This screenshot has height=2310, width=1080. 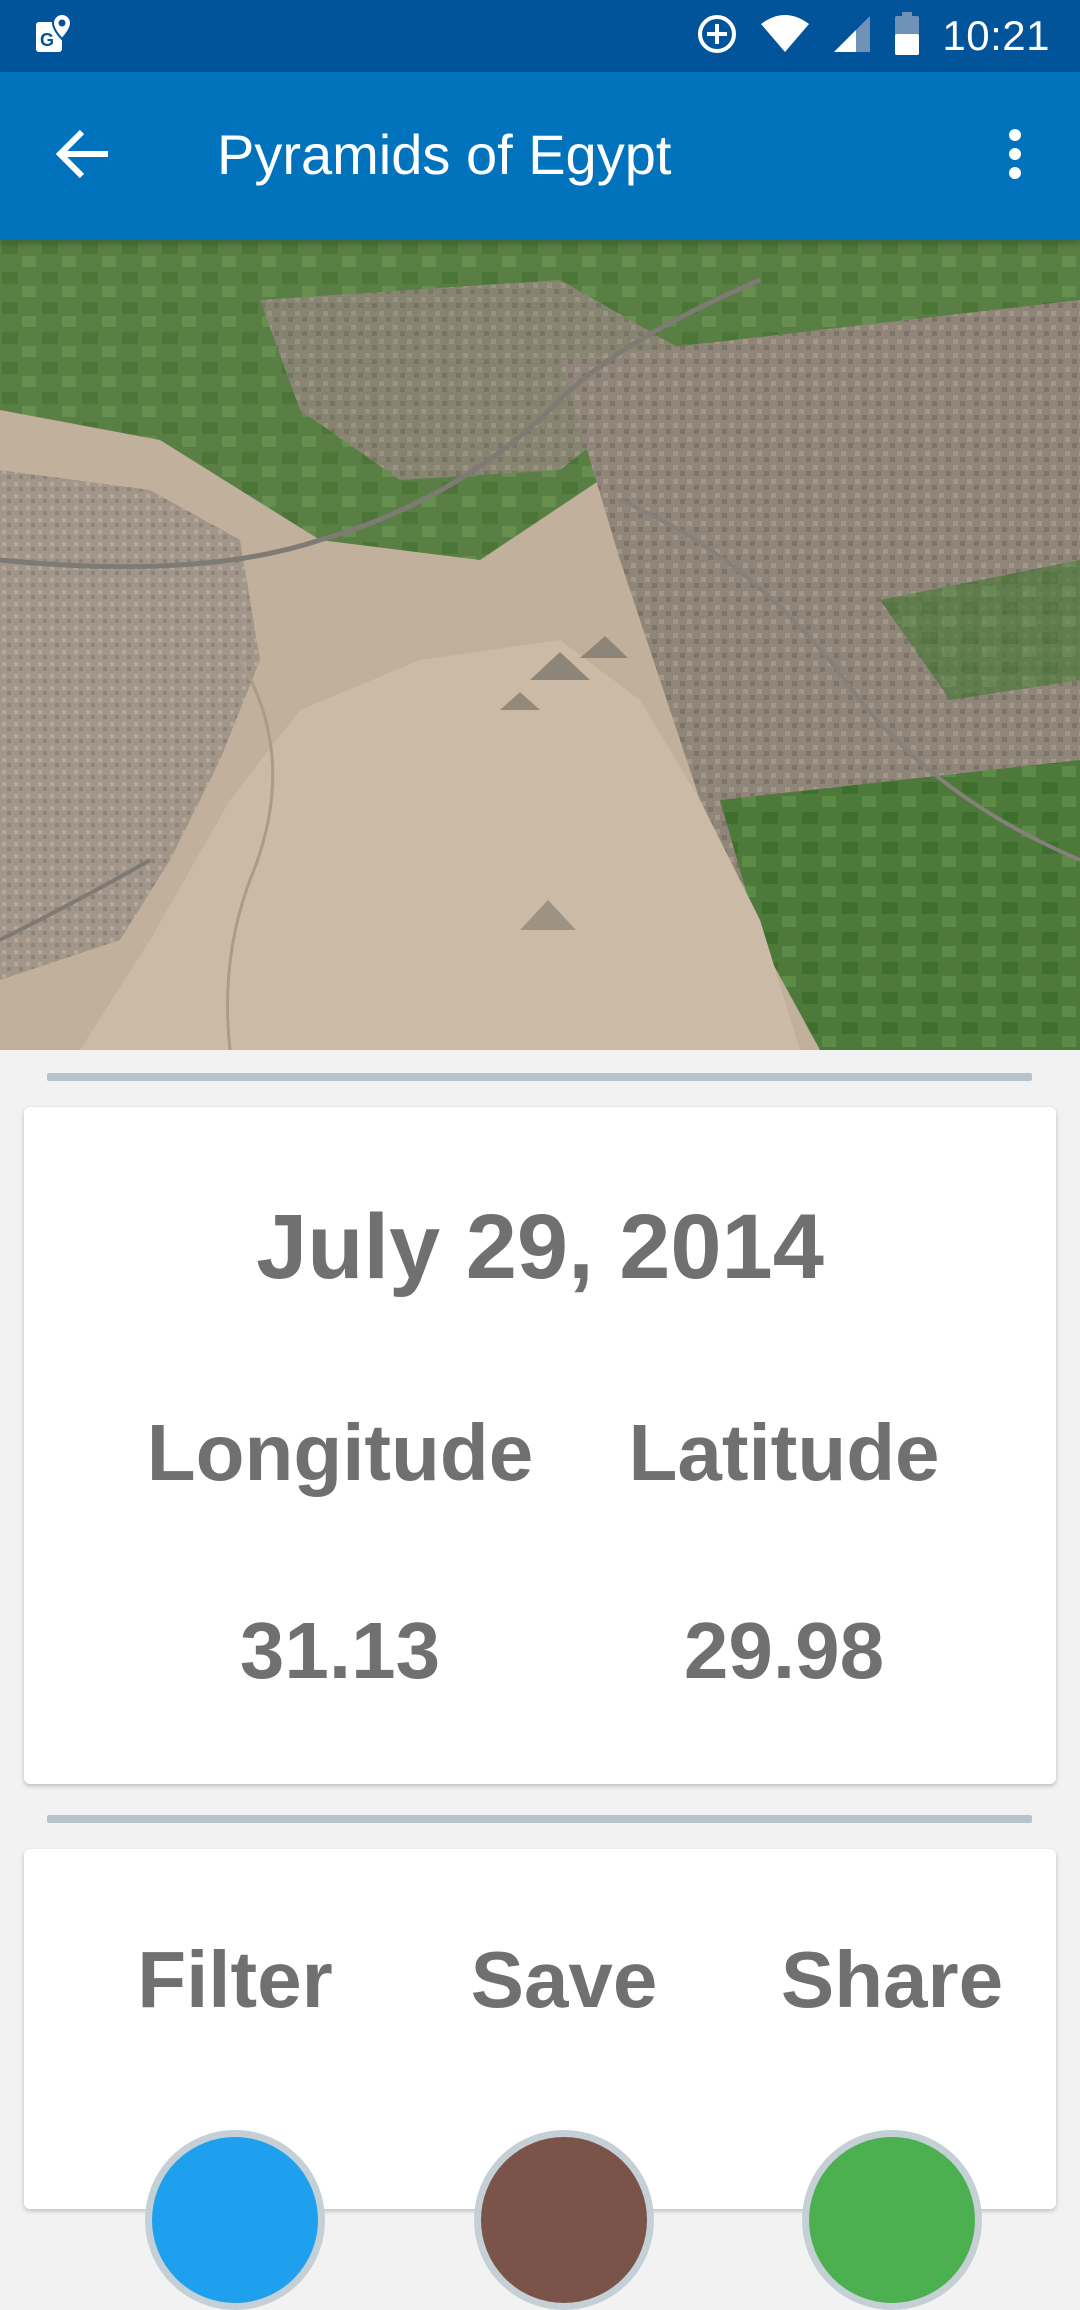 I want to click on capture-date: July 29, 2014, so click(x=540, y=1247).